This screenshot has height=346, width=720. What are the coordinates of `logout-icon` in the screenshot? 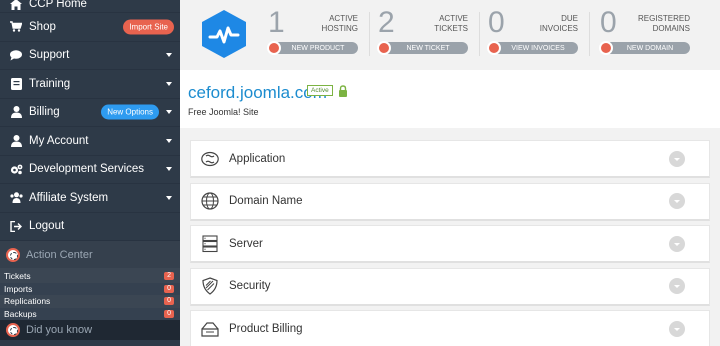 It's located at (16, 226).